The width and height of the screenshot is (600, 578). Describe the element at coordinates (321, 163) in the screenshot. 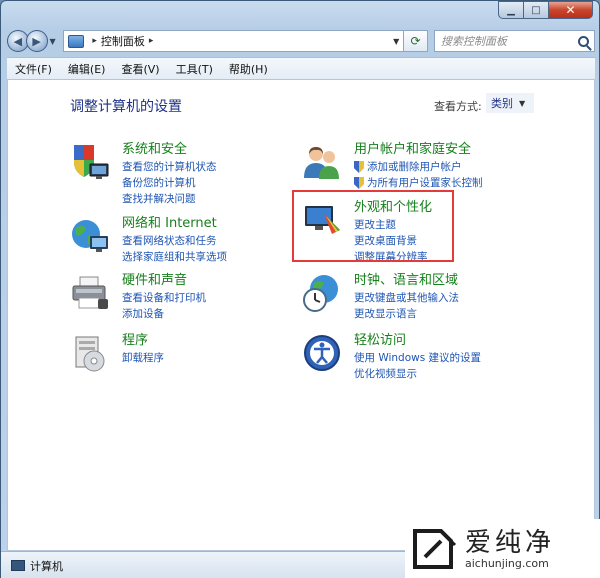

I see `users-icon` at that location.